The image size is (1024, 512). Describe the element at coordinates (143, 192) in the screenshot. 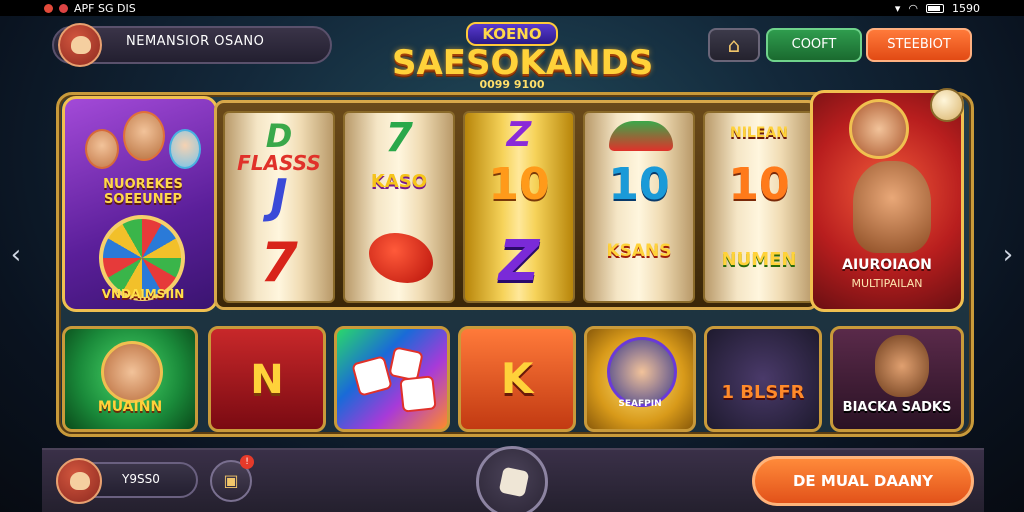

I see `promo-left-title: NUOREKES SOEEUNEP` at that location.